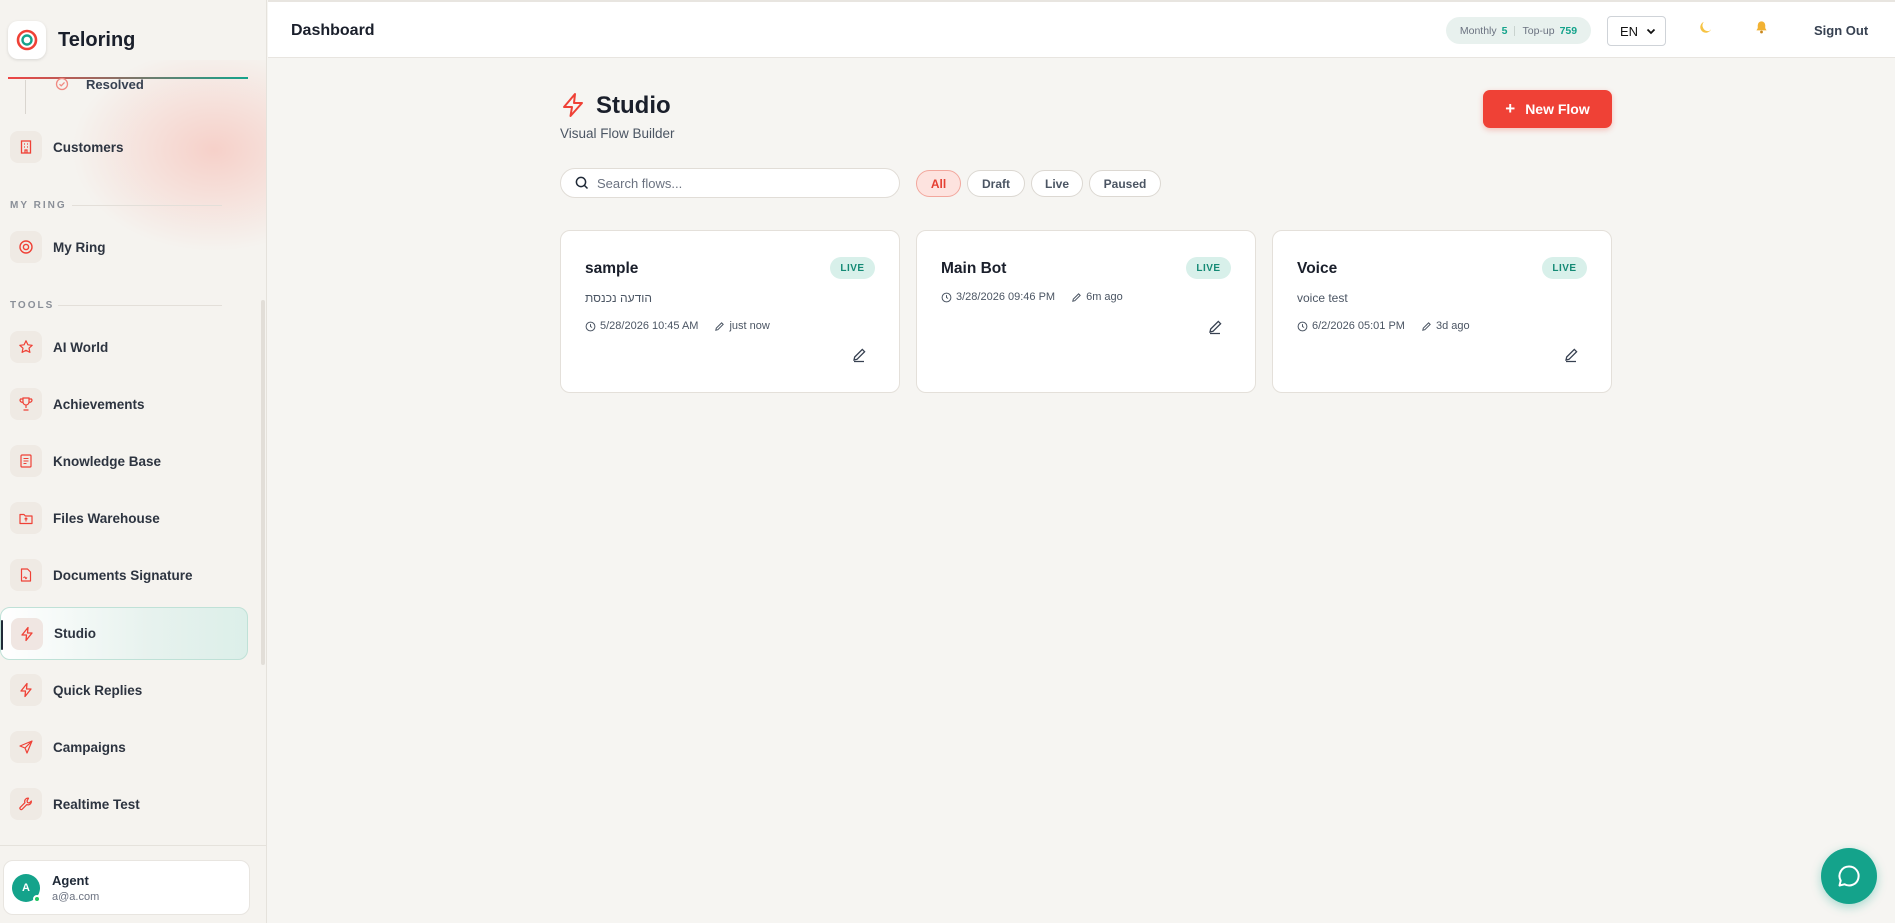 The image size is (1895, 923). What do you see at coordinates (612, 268) in the screenshot?
I see `flow-name: sample` at bounding box center [612, 268].